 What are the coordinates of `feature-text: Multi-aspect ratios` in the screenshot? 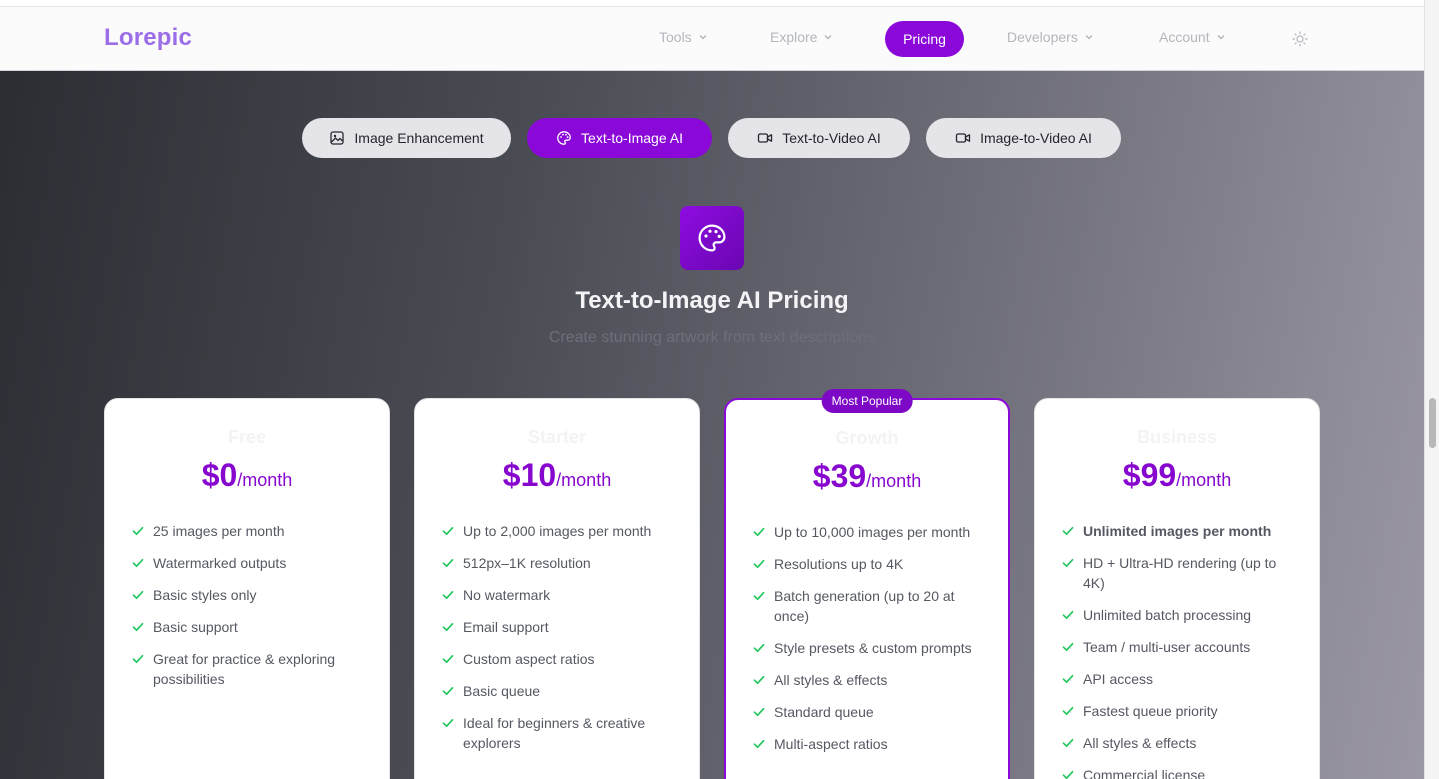 It's located at (831, 744).